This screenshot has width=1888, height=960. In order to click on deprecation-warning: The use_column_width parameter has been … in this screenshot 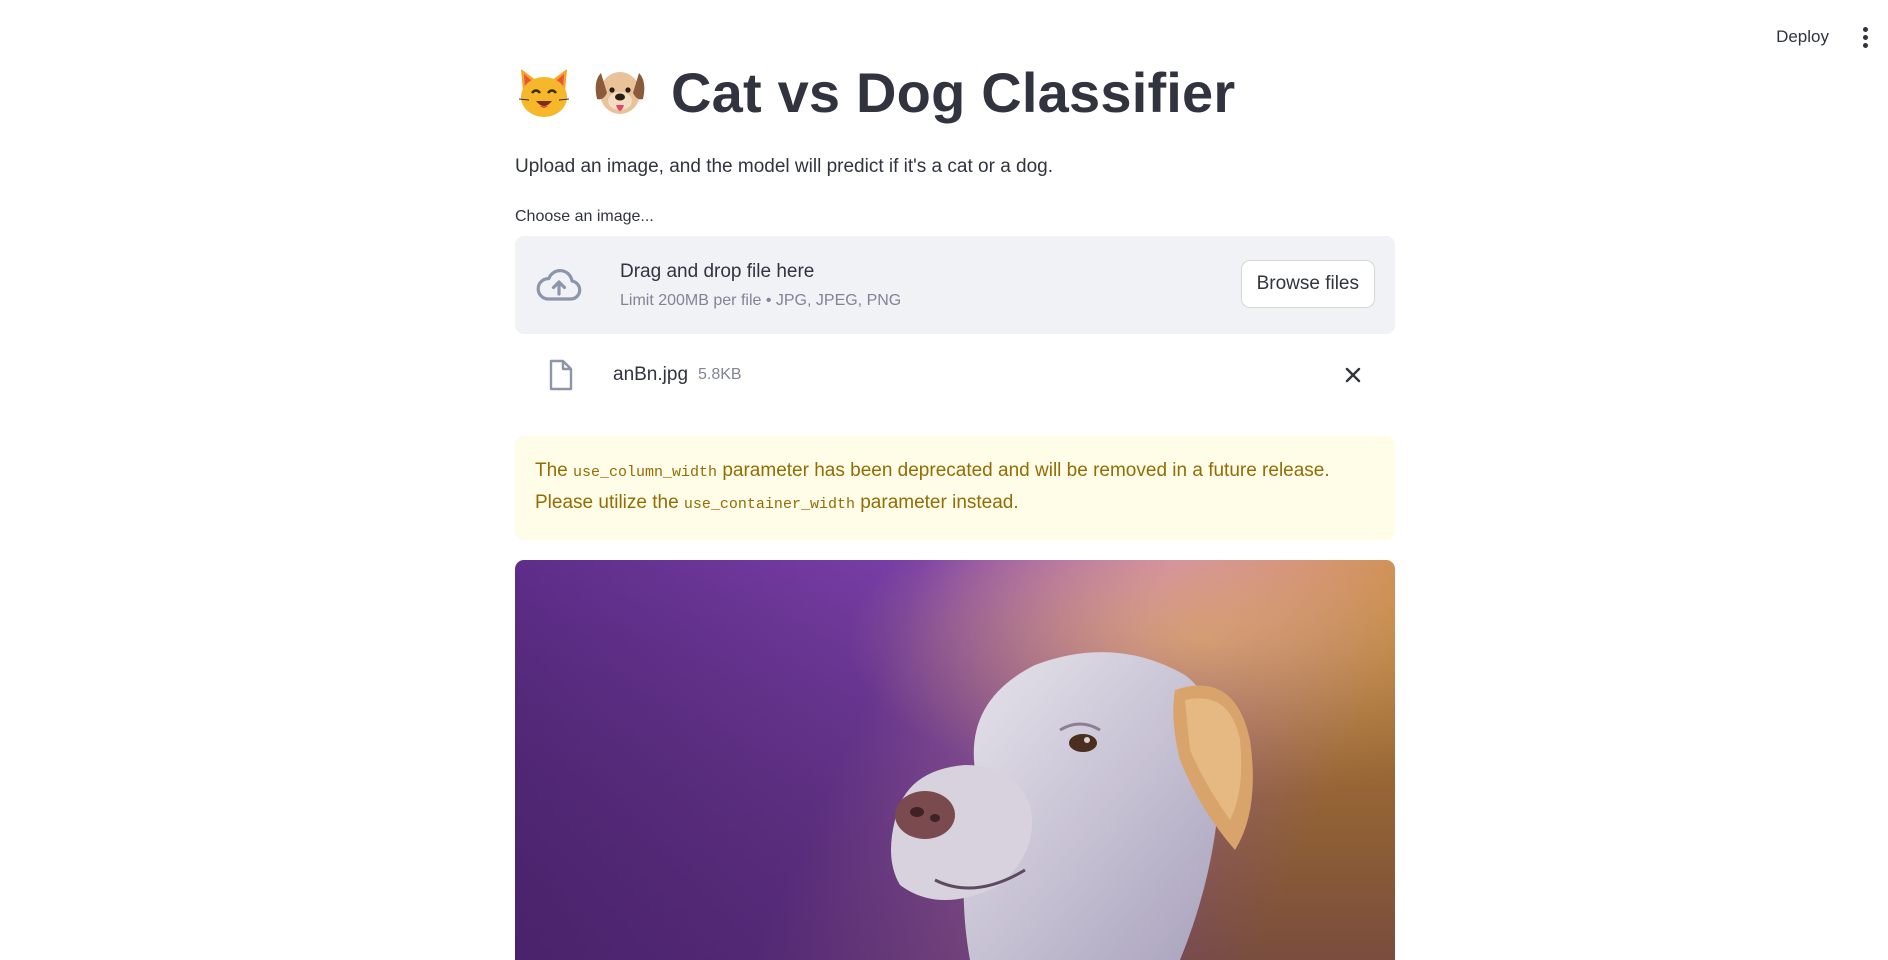, I will do `click(955, 488)`.